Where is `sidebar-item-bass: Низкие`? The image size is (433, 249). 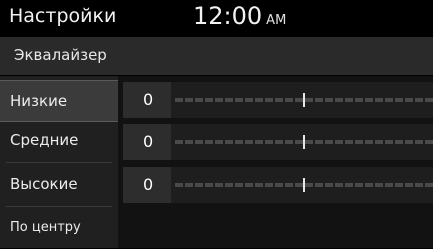
sidebar-item-bass: Низкие is located at coordinates (59, 101).